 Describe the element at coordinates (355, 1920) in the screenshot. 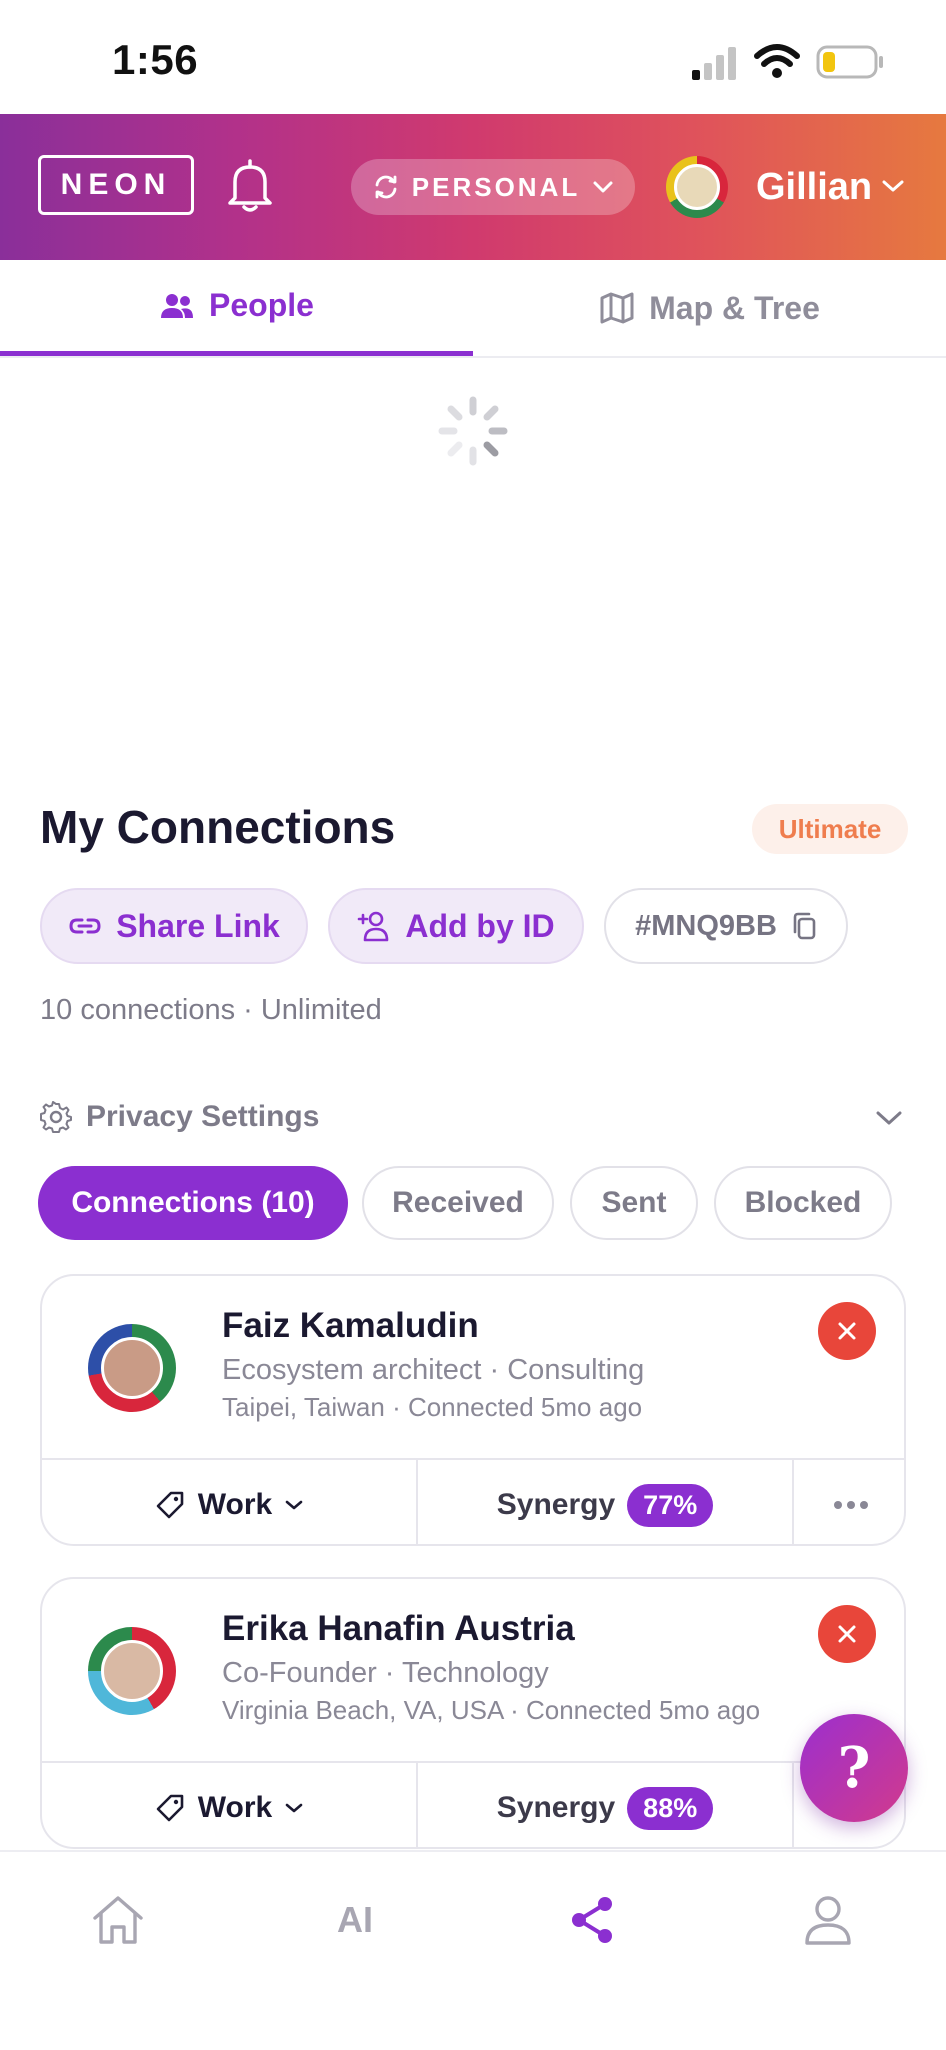

I see `nav-ai: AI` at that location.